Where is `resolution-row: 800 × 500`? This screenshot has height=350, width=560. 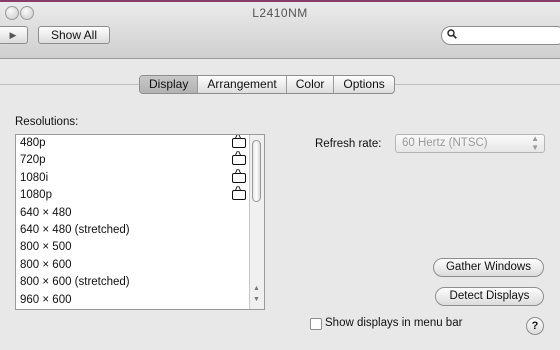
resolution-row: 800 × 500 is located at coordinates (140, 247).